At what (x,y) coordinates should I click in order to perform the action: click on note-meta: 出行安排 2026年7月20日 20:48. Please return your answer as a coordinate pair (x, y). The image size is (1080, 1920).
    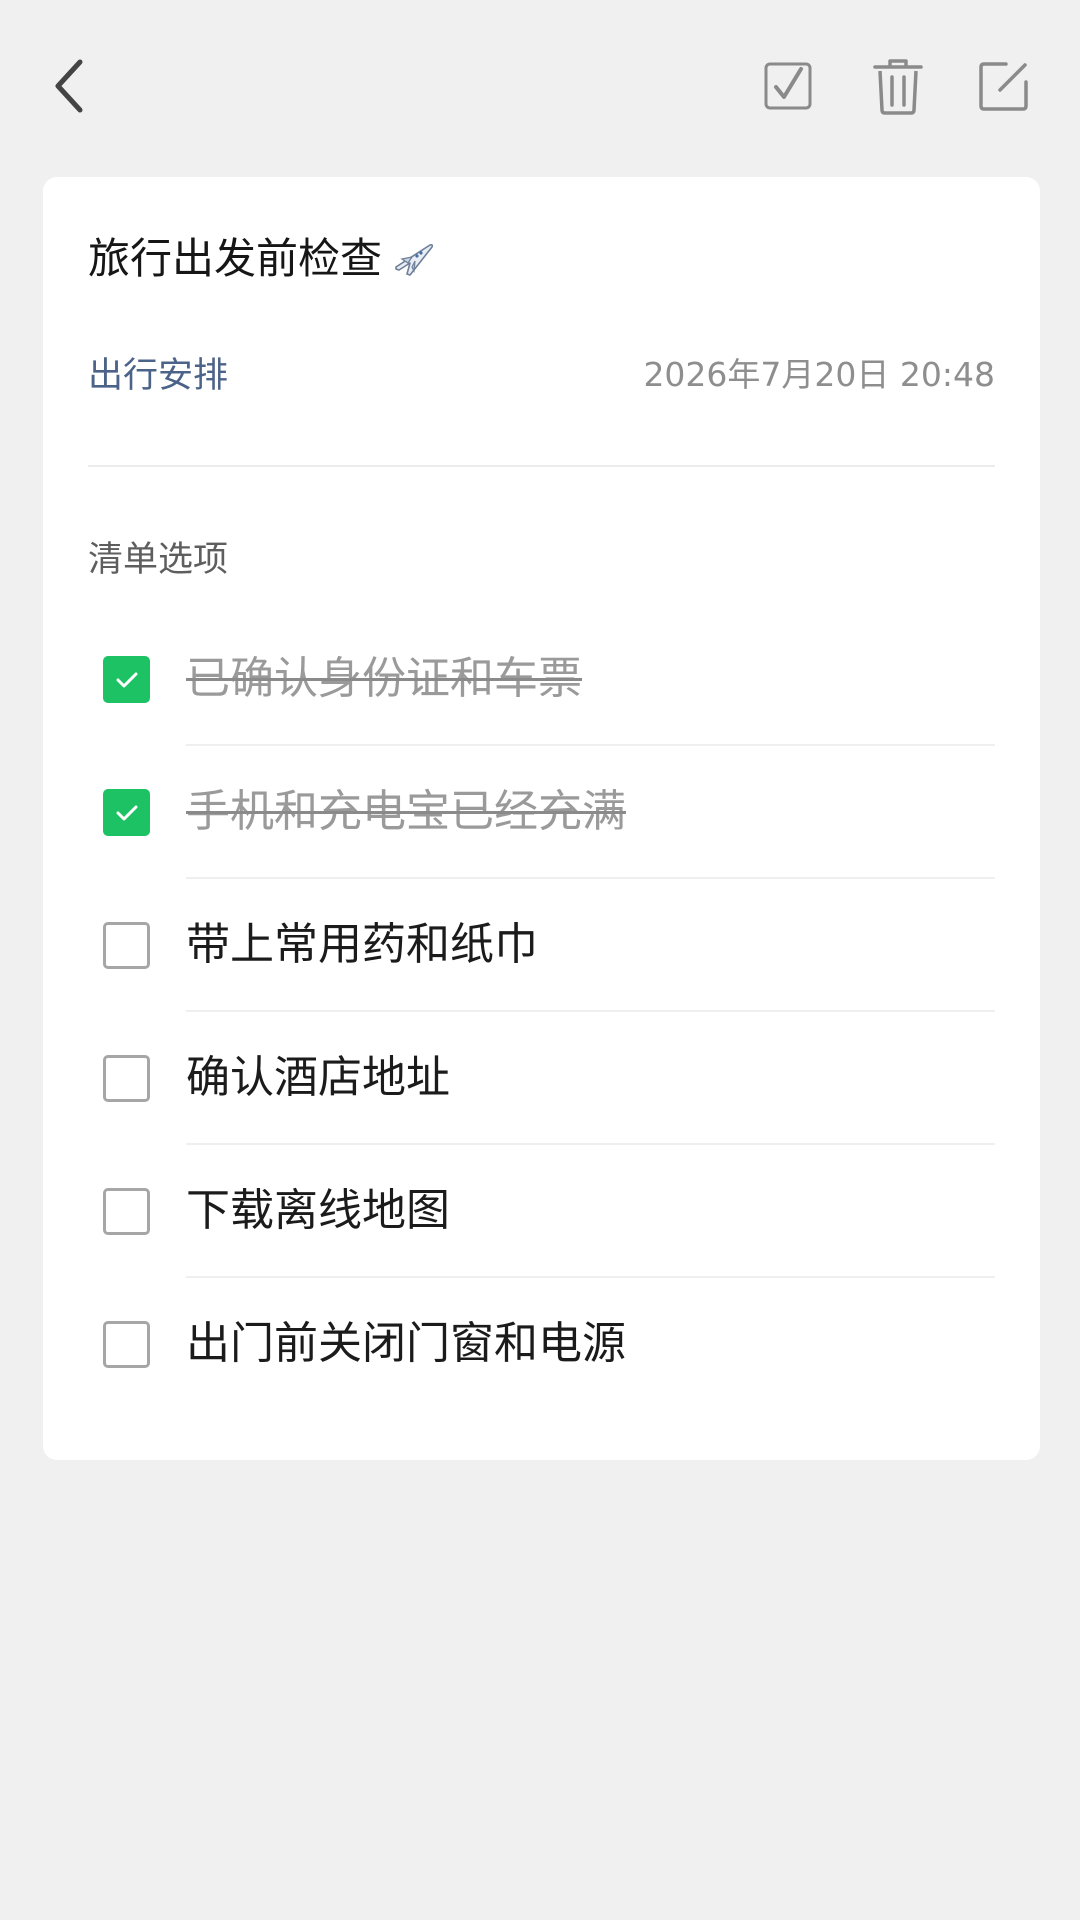
    Looking at the image, I should click on (541, 372).